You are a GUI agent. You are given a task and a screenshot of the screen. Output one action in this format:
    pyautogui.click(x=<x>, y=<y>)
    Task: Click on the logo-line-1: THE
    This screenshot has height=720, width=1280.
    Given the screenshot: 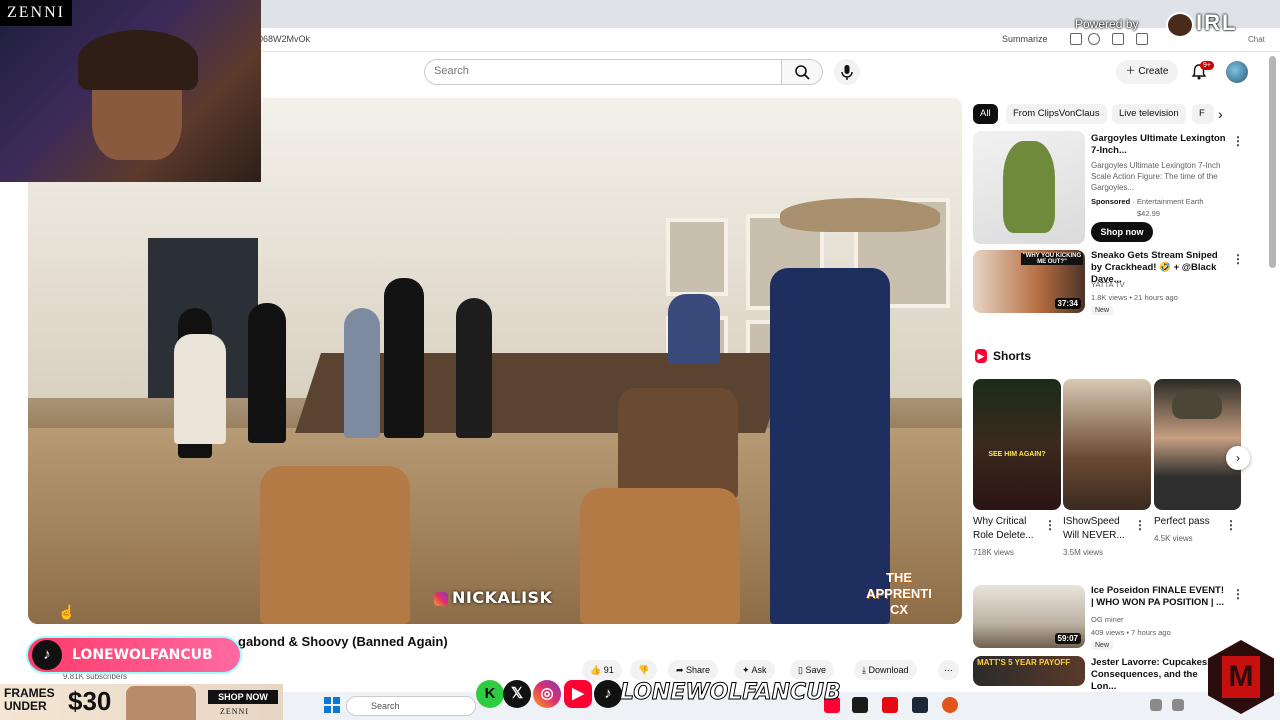 What is the action you would take?
    pyautogui.click(x=899, y=577)
    